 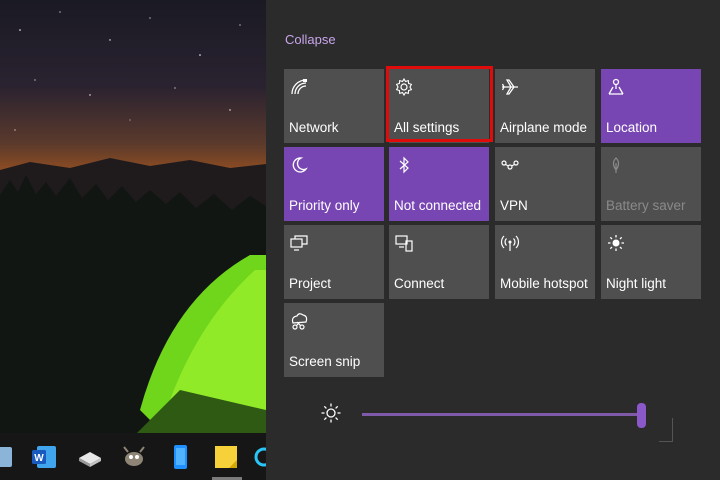 I want to click on brightness-slider-track, so click(x=503, y=414).